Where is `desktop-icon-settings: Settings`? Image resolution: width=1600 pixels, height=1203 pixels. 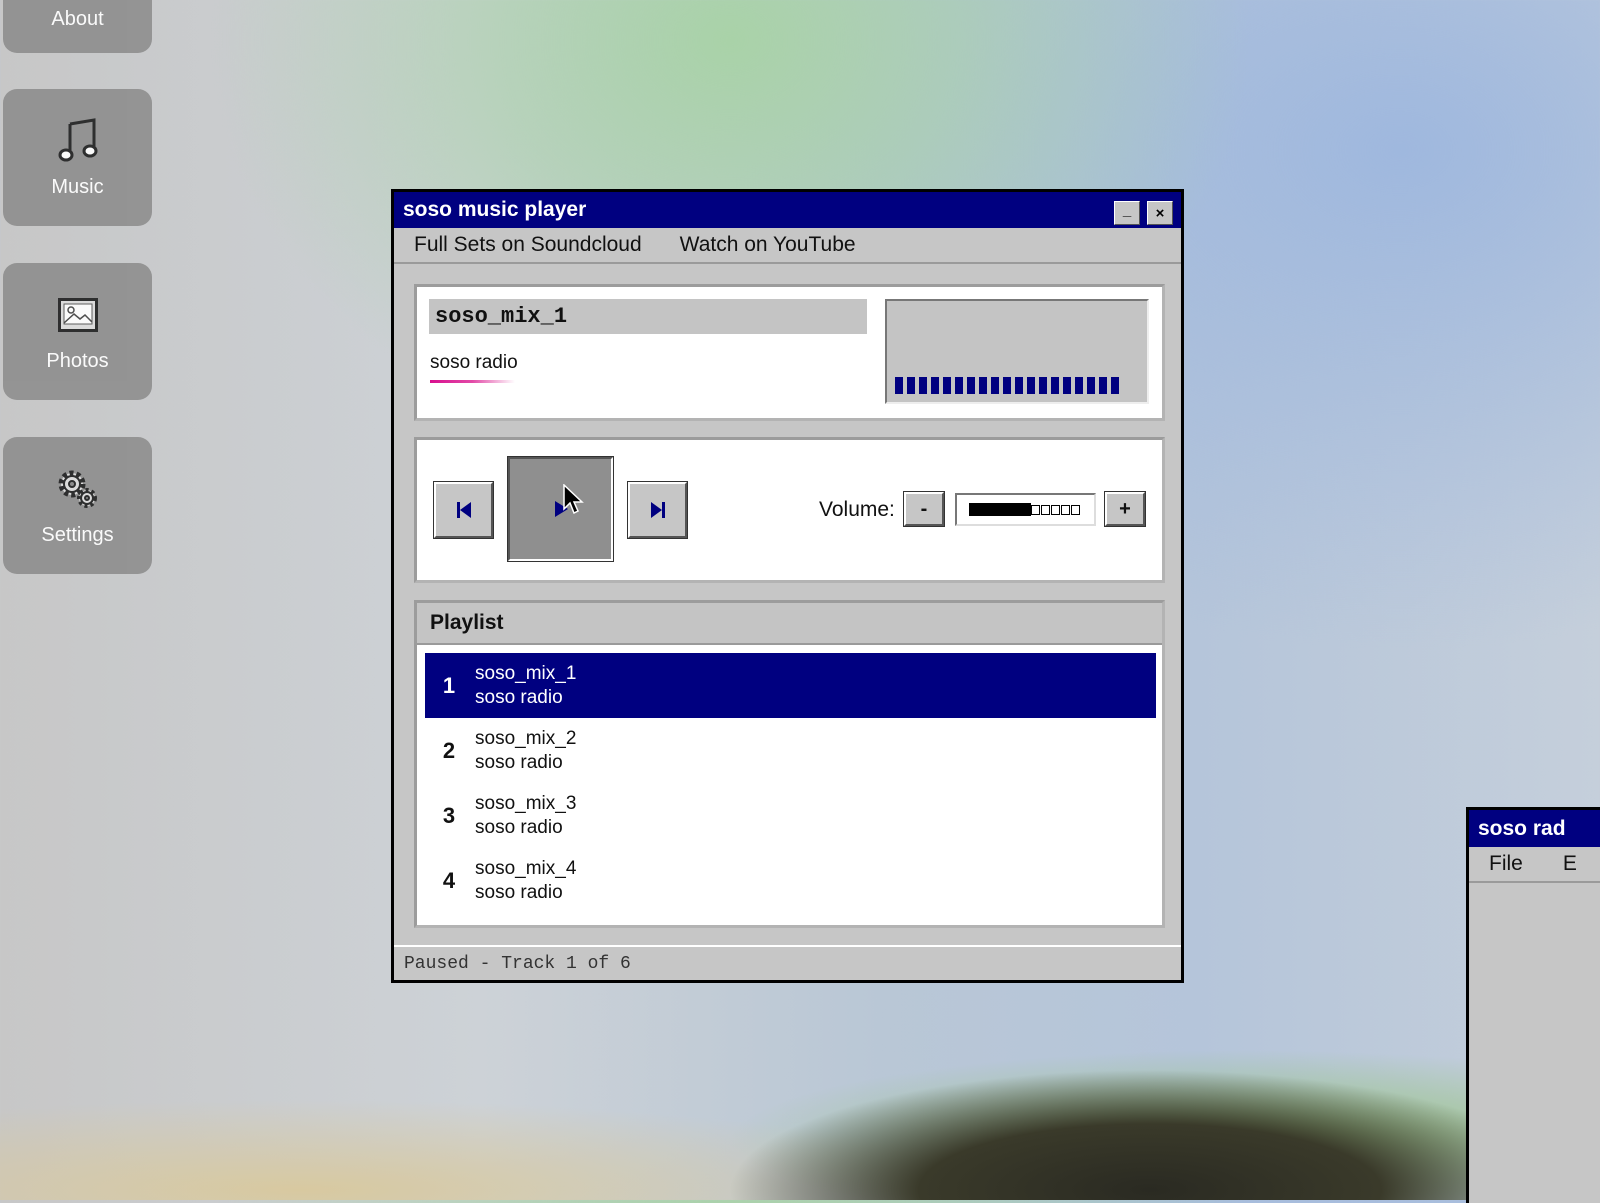 desktop-icon-settings: Settings is located at coordinates (77, 505).